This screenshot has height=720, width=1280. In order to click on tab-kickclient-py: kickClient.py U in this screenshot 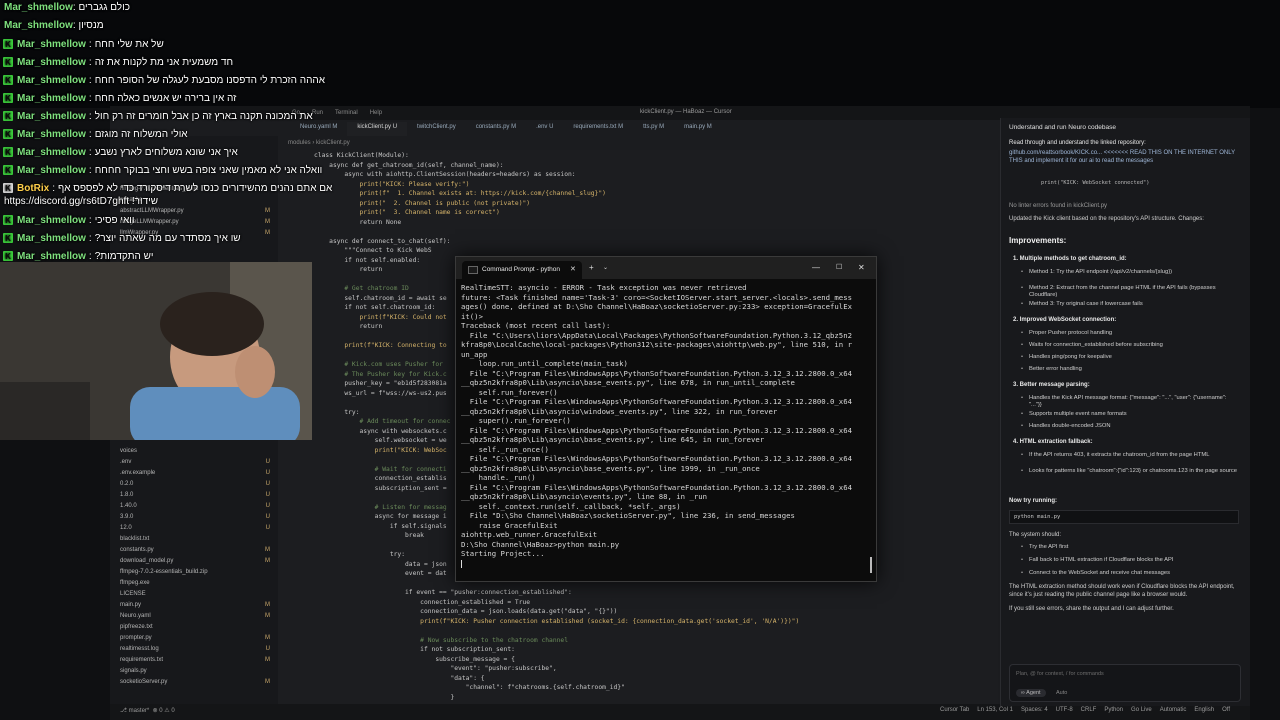, I will do `click(377, 129)`.